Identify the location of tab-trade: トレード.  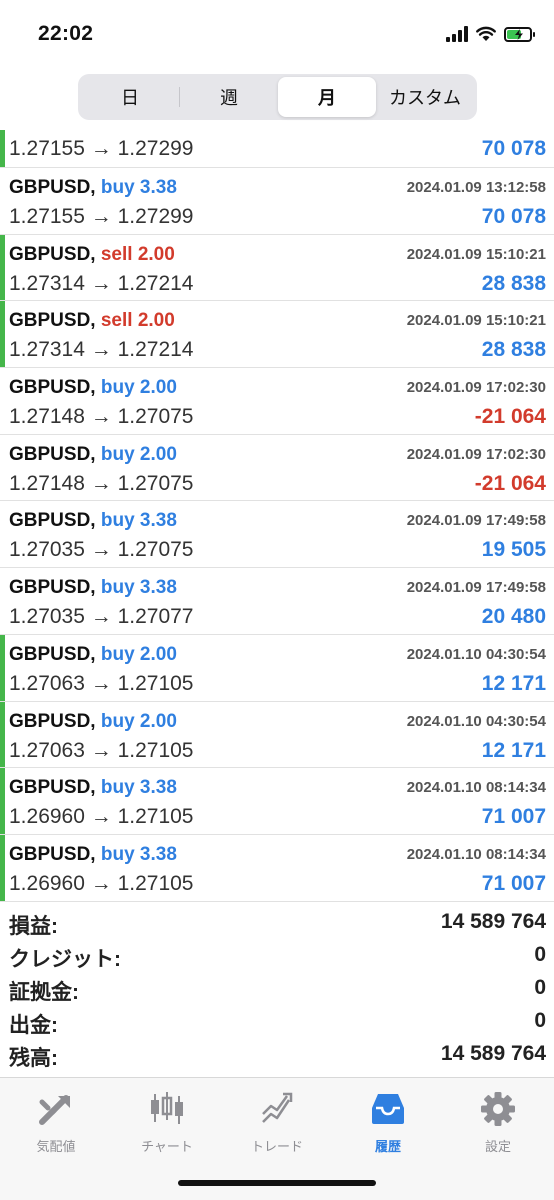
(277, 1122).